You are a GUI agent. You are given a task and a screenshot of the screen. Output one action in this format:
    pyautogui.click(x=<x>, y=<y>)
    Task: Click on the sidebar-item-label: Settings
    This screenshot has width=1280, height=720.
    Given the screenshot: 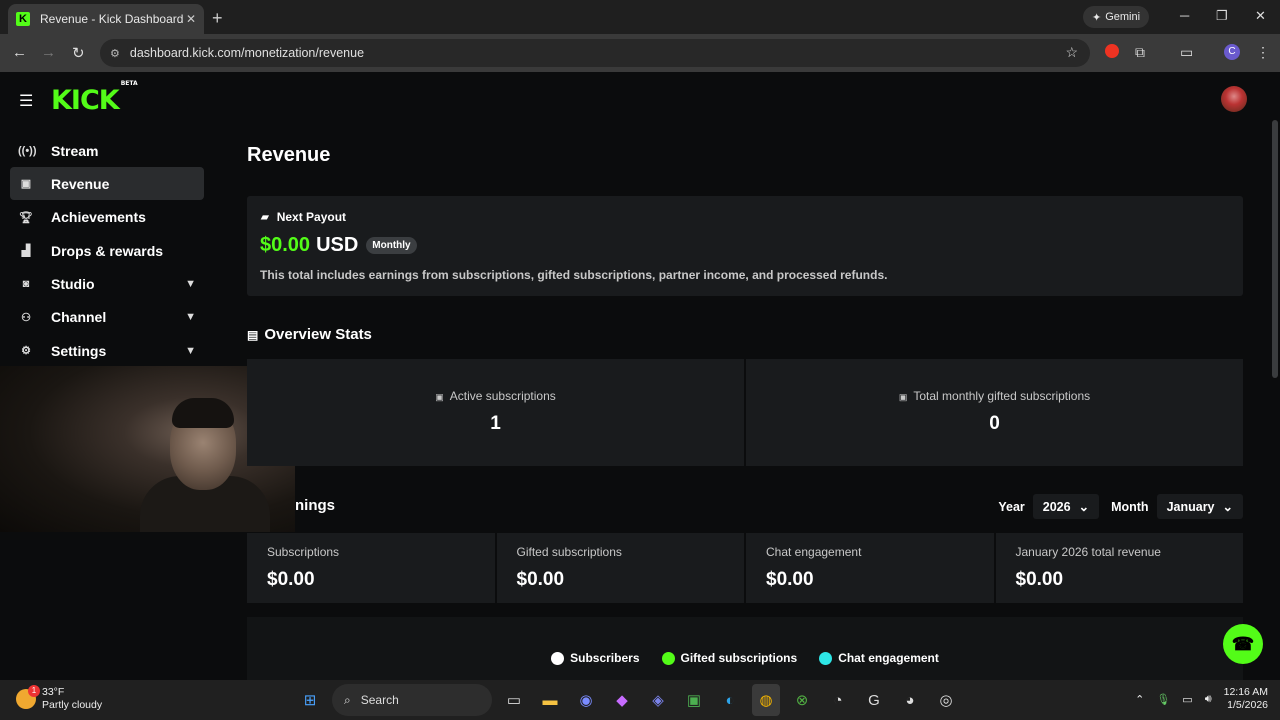 What is the action you would take?
    pyautogui.click(x=79, y=350)
    